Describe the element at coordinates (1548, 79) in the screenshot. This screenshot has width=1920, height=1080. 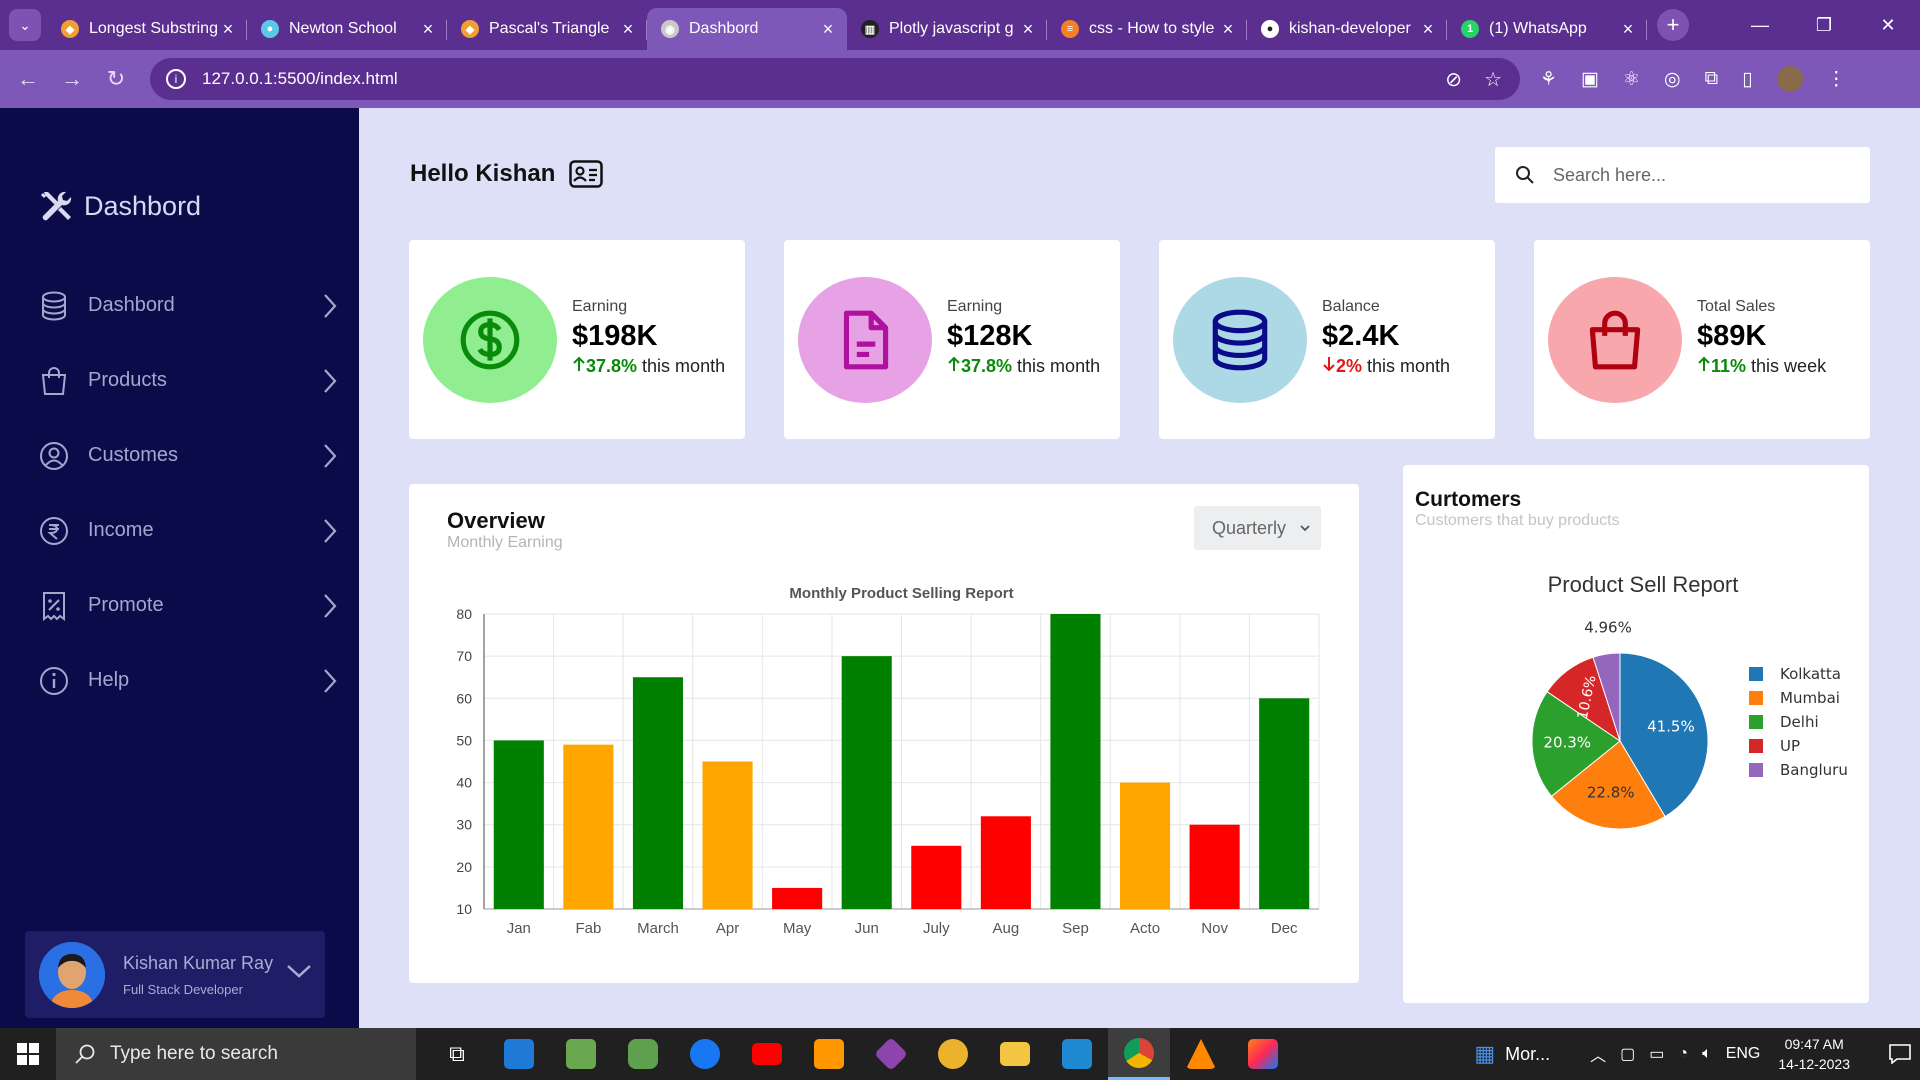
I see `extension-icon: ⚘` at that location.